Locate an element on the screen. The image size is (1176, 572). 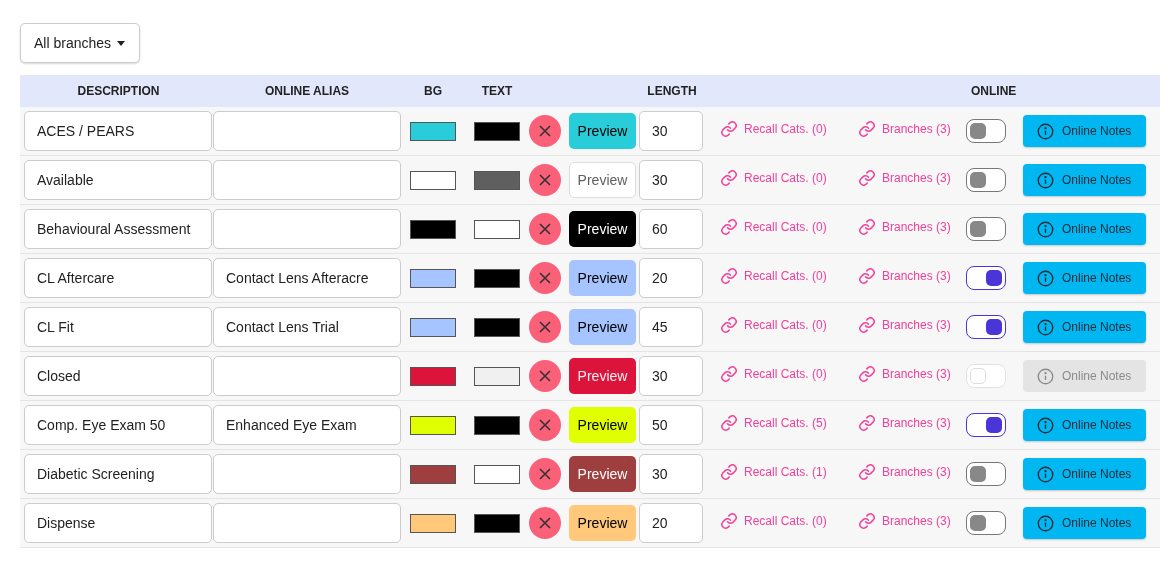
length-field: 45 is located at coordinates (671, 327).